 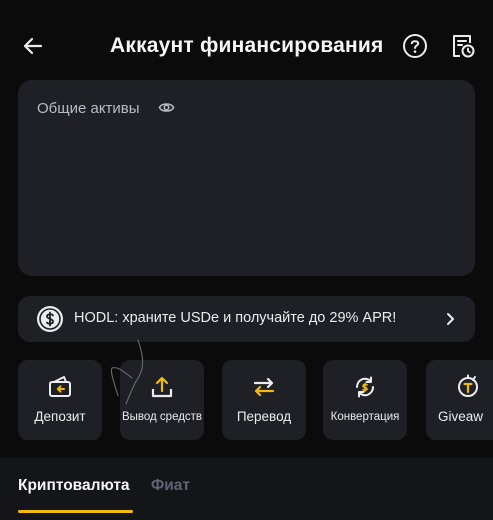 I want to click on history-icon, so click(x=463, y=46).